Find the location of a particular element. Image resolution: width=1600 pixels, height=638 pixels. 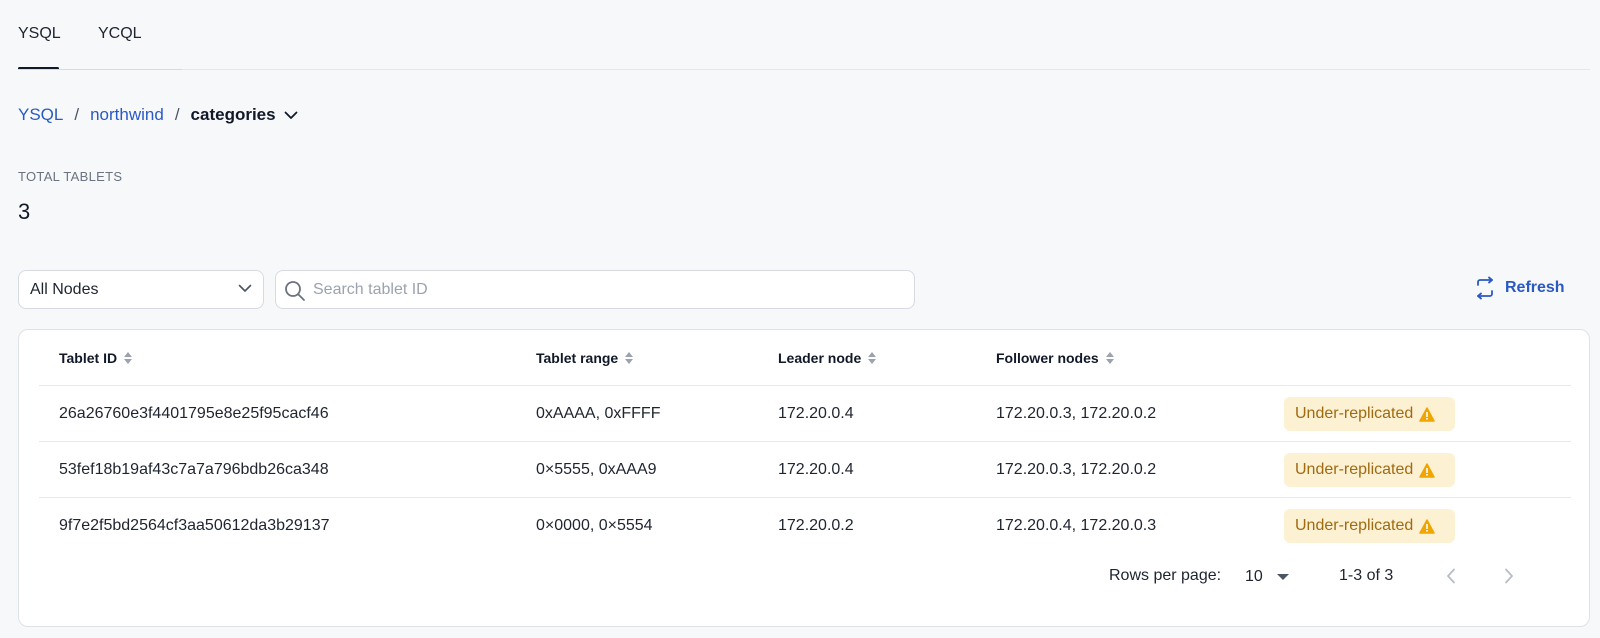

cell-tablet-range: 0×5555, 0xAAA9 is located at coordinates (596, 469).